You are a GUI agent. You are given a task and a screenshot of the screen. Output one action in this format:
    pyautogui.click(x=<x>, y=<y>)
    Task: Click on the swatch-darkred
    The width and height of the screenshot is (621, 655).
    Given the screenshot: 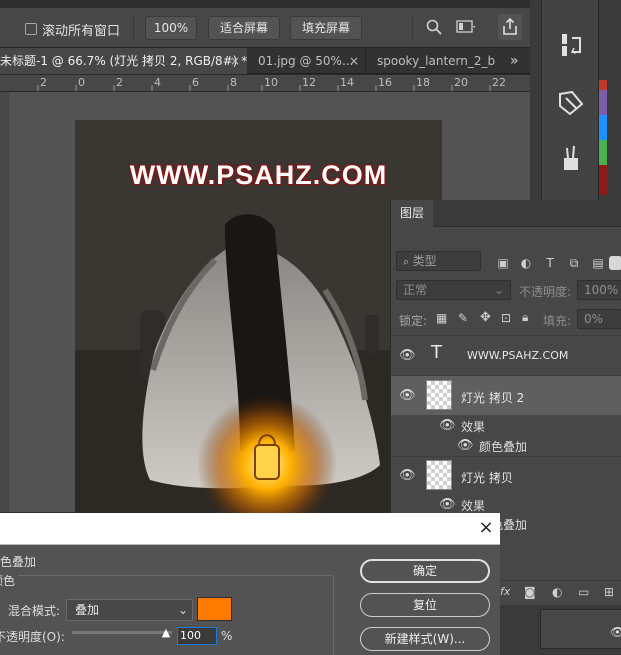 What is the action you would take?
    pyautogui.click(x=603, y=180)
    